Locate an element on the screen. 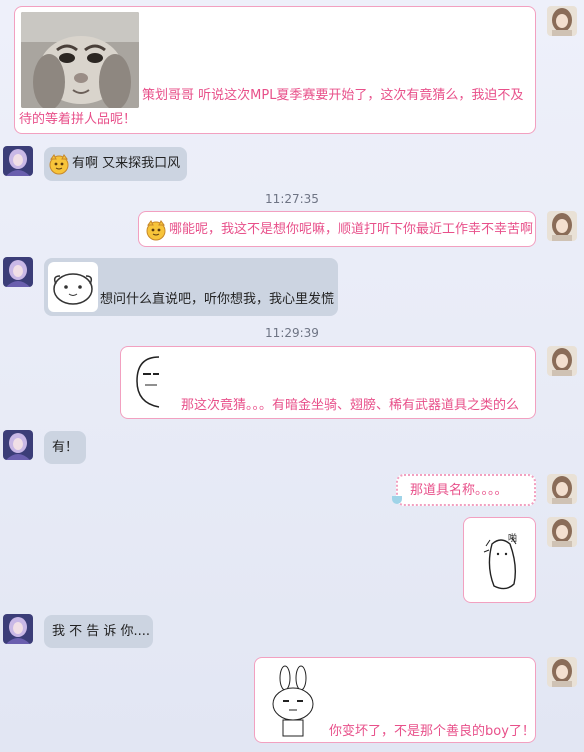  message-text: 策划哥哥 听说这次MPL夏季赛要开始了，这次有竟猜么，我迫不及 is located at coordinates (333, 95).